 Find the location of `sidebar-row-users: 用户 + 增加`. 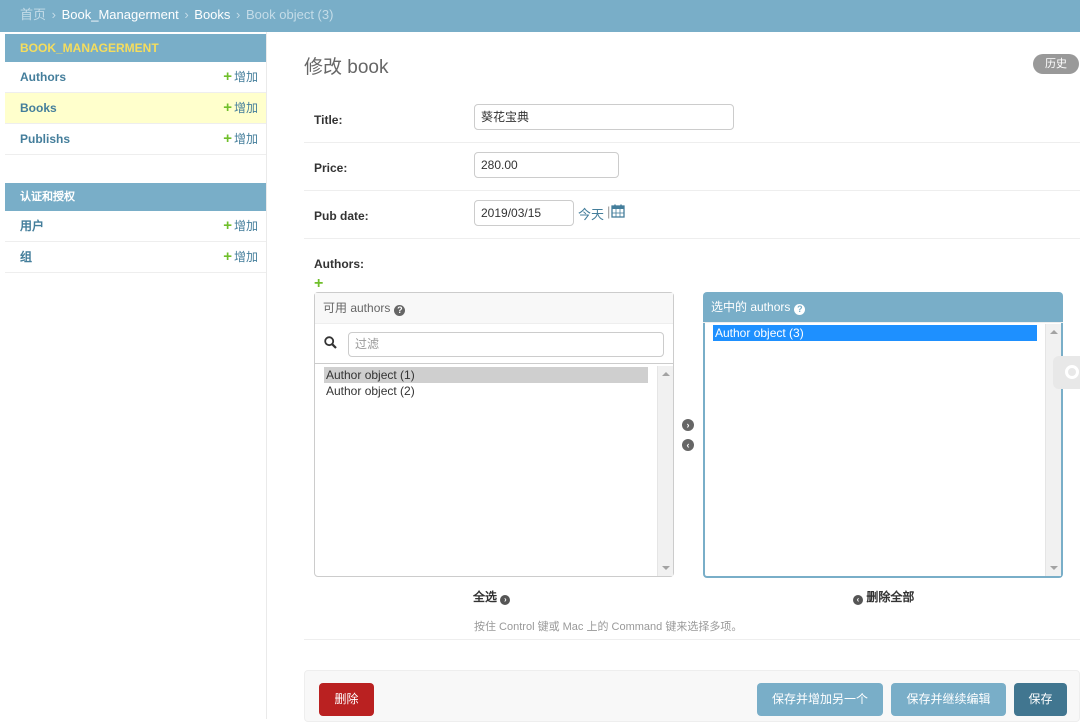

sidebar-row-users: 用户 + 增加 is located at coordinates (135, 226).